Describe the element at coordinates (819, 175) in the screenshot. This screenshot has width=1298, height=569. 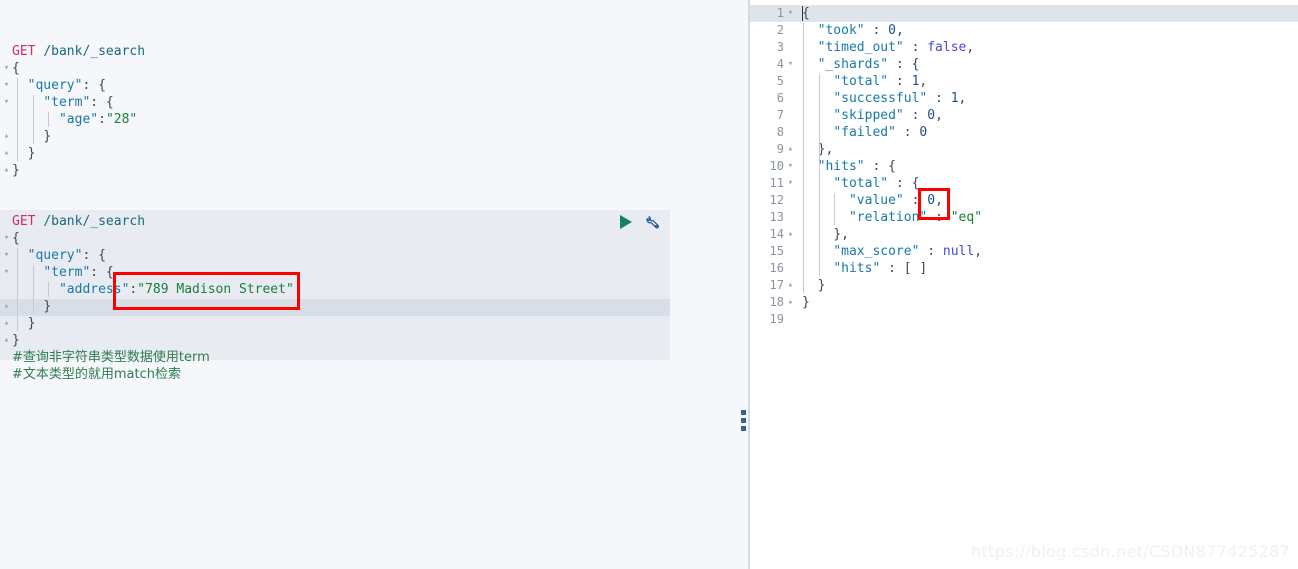
I see `response-indent-guide` at that location.